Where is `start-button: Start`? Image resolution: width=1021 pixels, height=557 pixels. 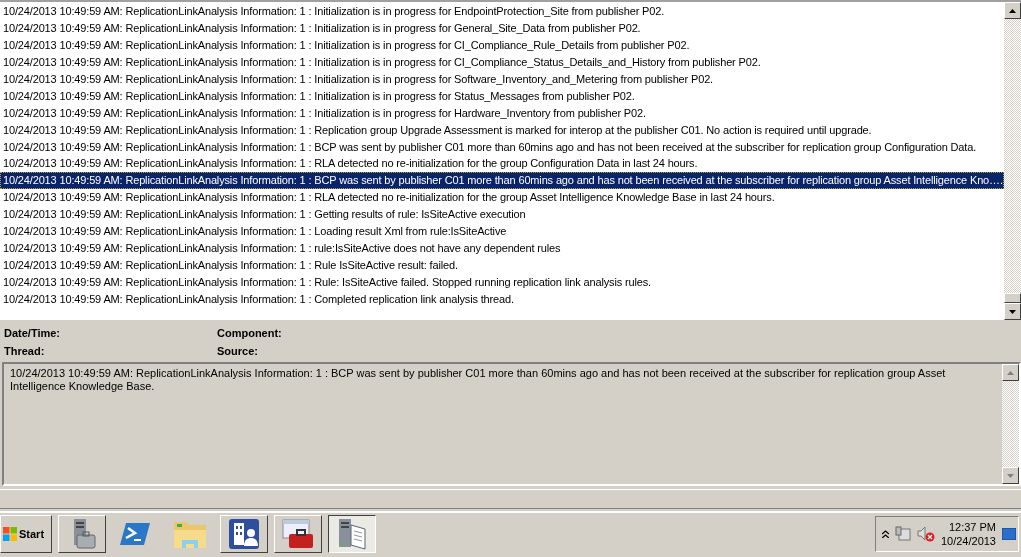 start-button: Start is located at coordinates (26, 534).